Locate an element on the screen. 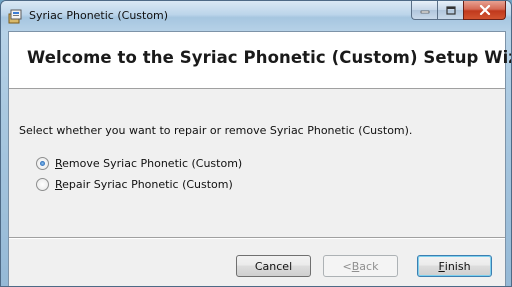 The width and height of the screenshot is (512, 287). footer-separator is located at coordinates (257, 238).